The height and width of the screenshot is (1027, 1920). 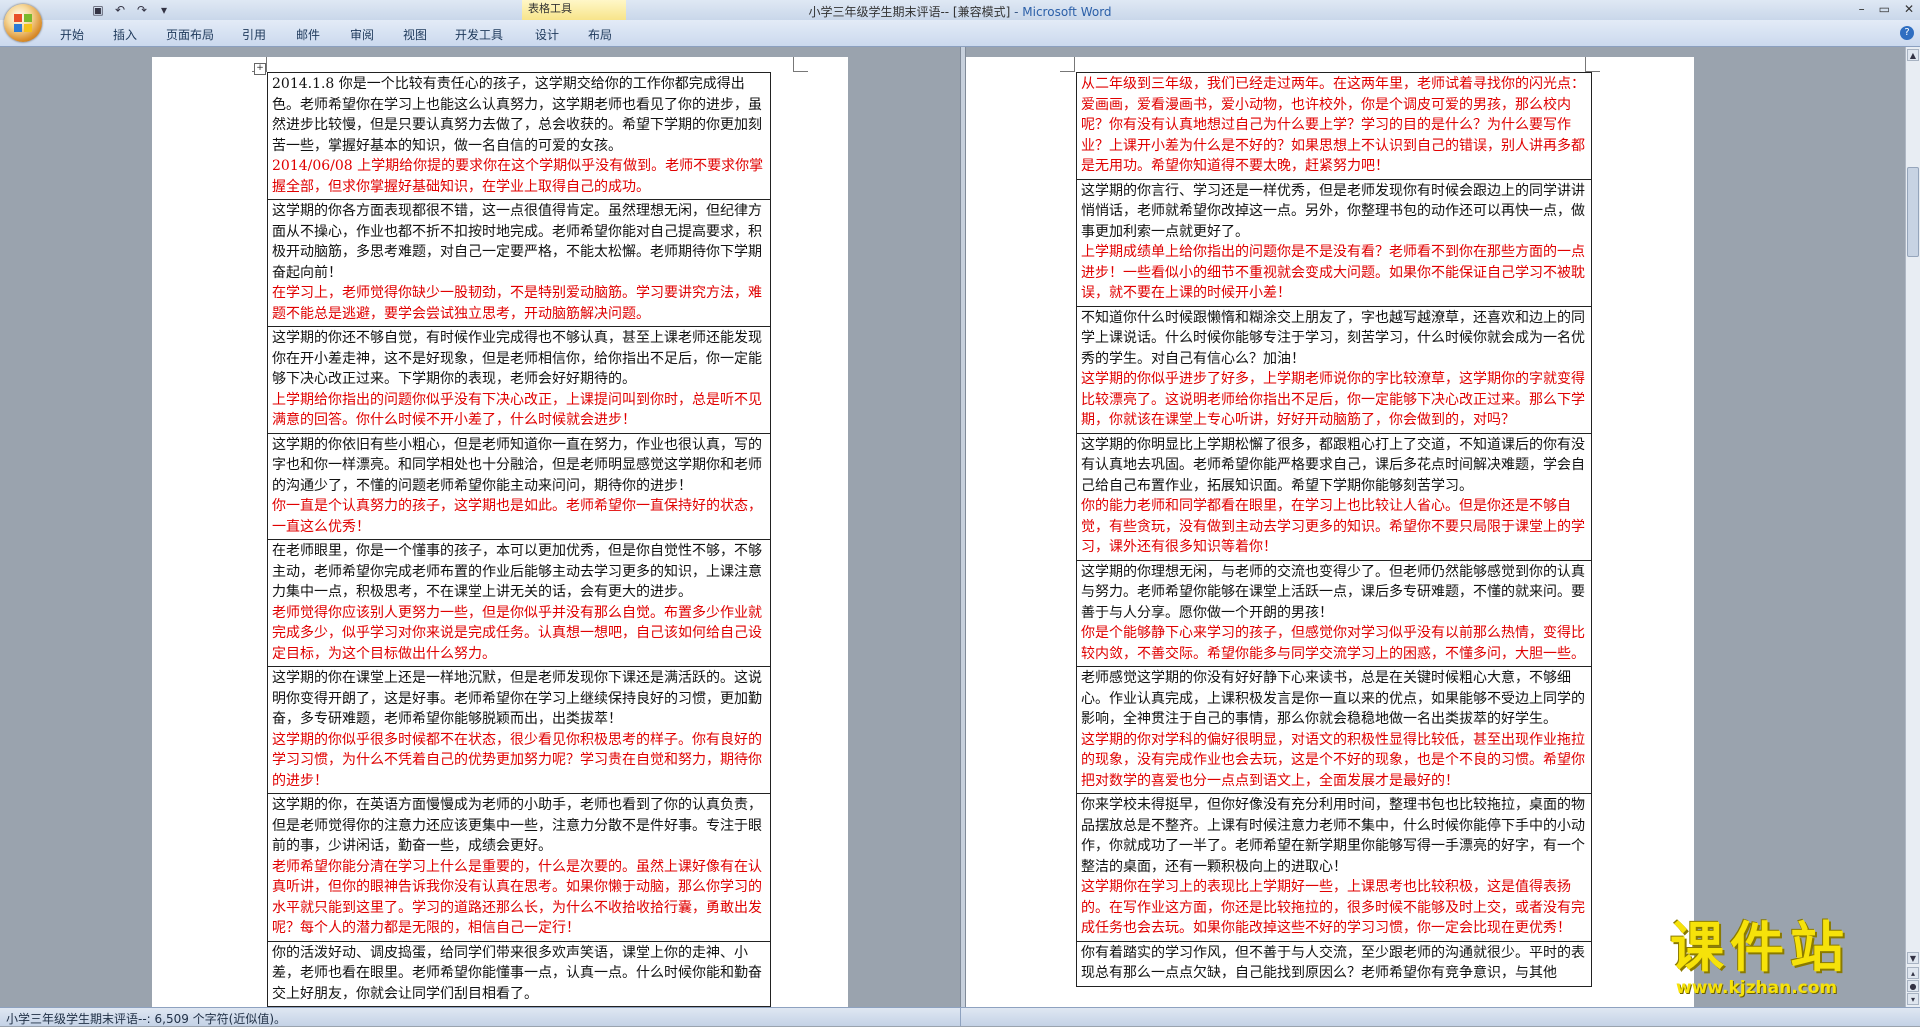 I want to click on select-browse-object-icon: ●, so click(x=1913, y=986).